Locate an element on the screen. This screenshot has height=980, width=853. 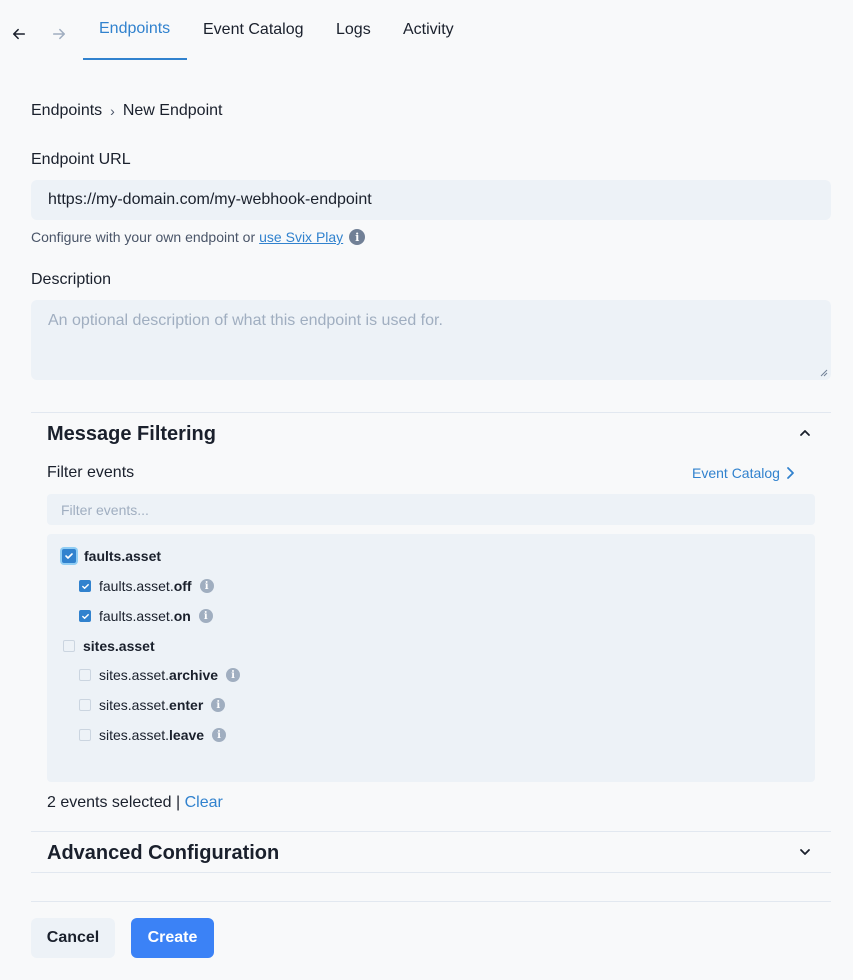
event-suffix: enter is located at coordinates (186, 705).